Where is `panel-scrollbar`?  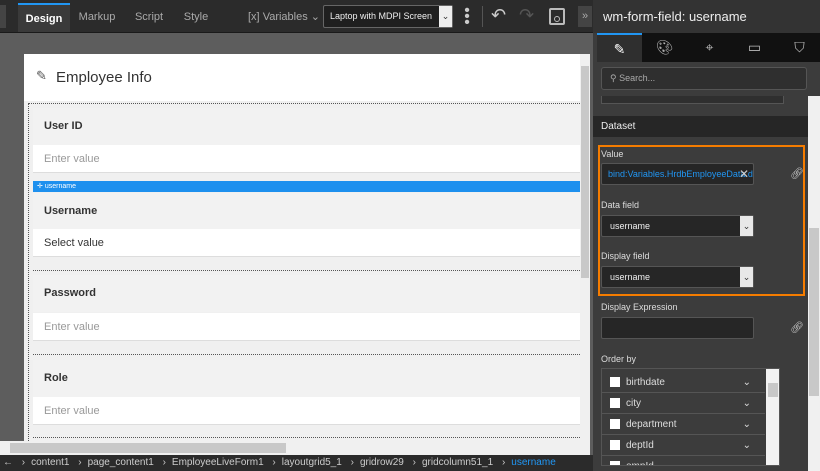
panel-scrollbar is located at coordinates (814, 283).